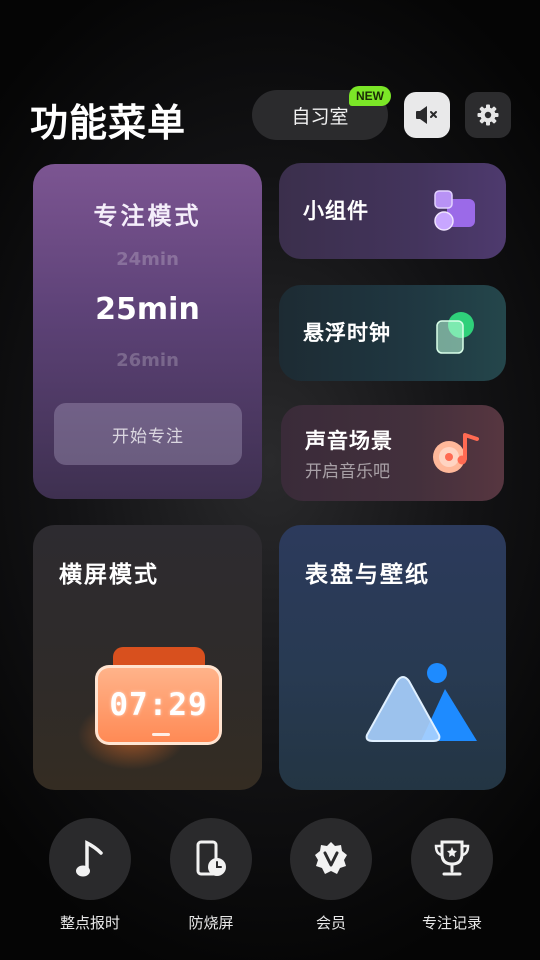 This screenshot has height=960, width=540. Describe the element at coordinates (147, 657) in the screenshot. I see `landscape-mode-card: 横屏模式 07:29` at that location.